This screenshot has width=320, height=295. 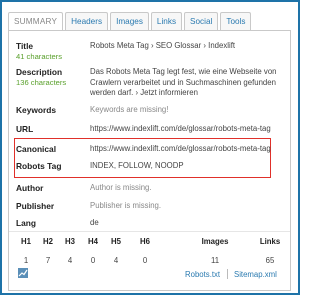 What do you see at coordinates (270, 241) in the screenshot?
I see `stat-header-links: Links` at bounding box center [270, 241].